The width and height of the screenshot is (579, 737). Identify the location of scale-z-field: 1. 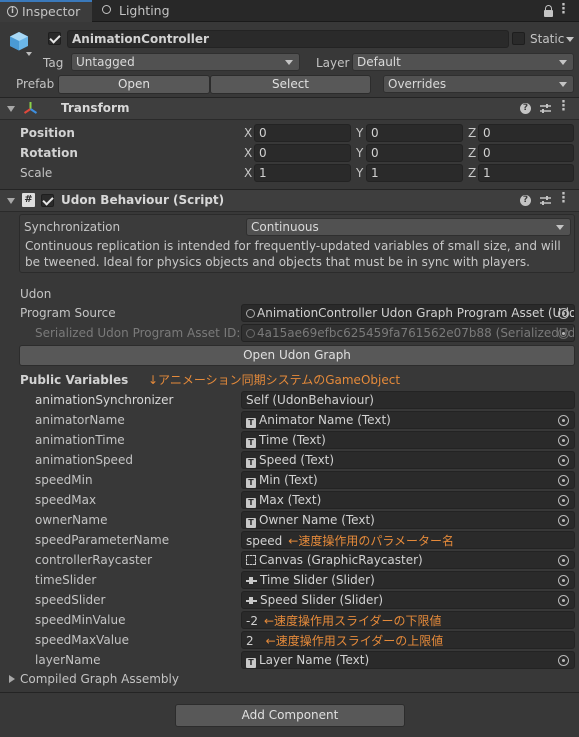
(526, 173).